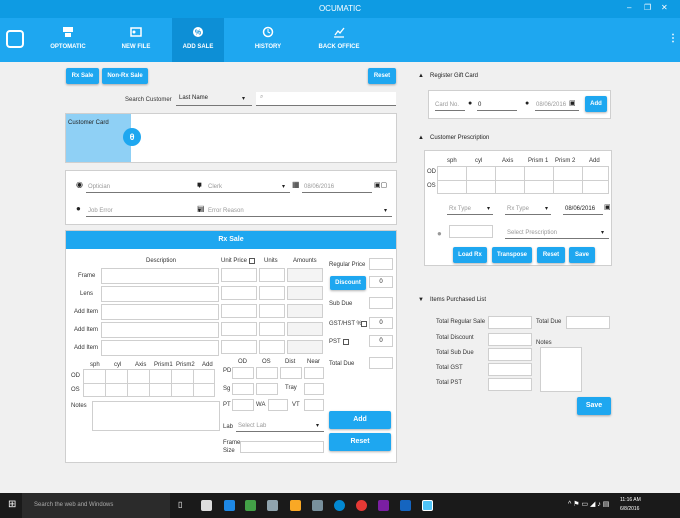 The image size is (680, 518). Describe the element at coordinates (470, 209) in the screenshot. I see `rx-type-select-1: Rx Type ▾` at that location.